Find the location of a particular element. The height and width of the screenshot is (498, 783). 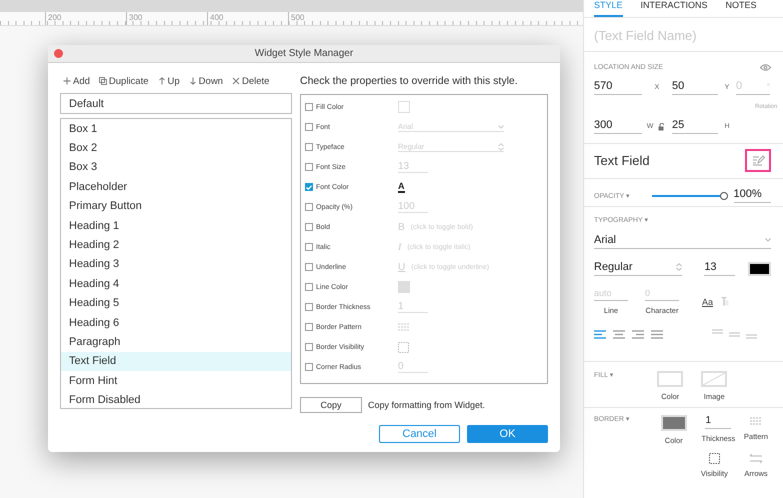

width-field: 300 is located at coordinates (618, 126).